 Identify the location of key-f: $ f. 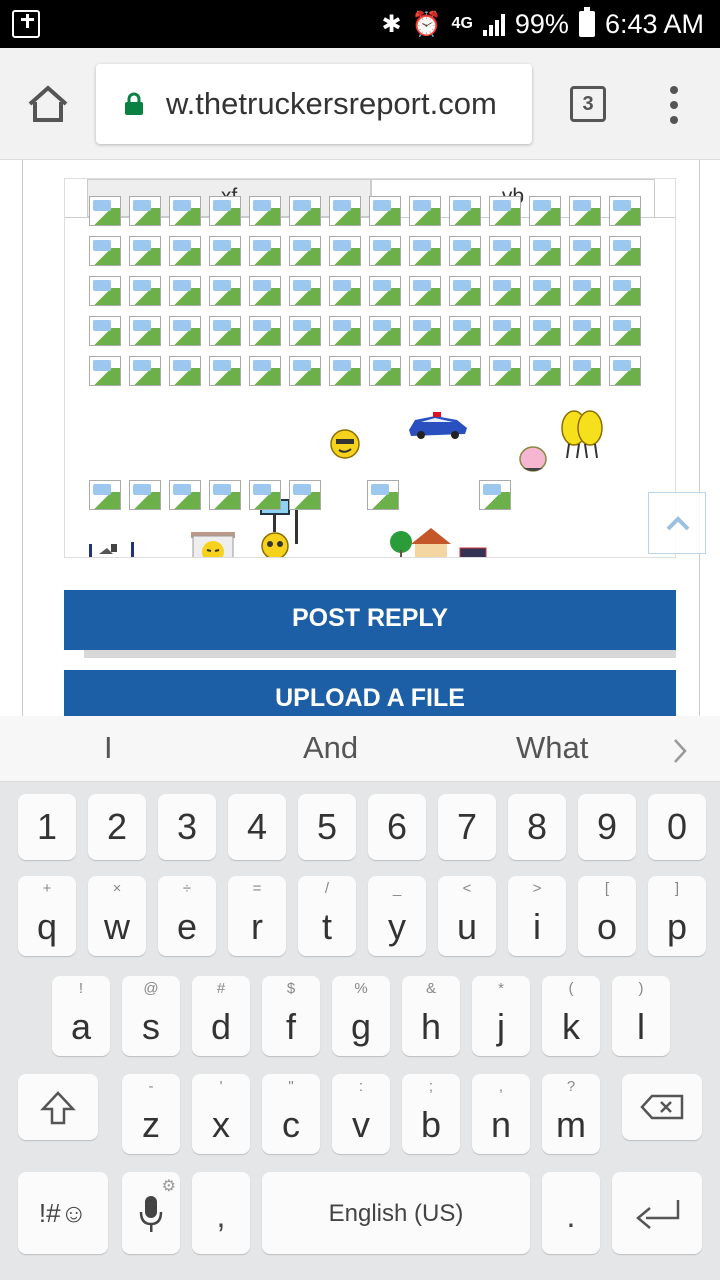
(291, 1016).